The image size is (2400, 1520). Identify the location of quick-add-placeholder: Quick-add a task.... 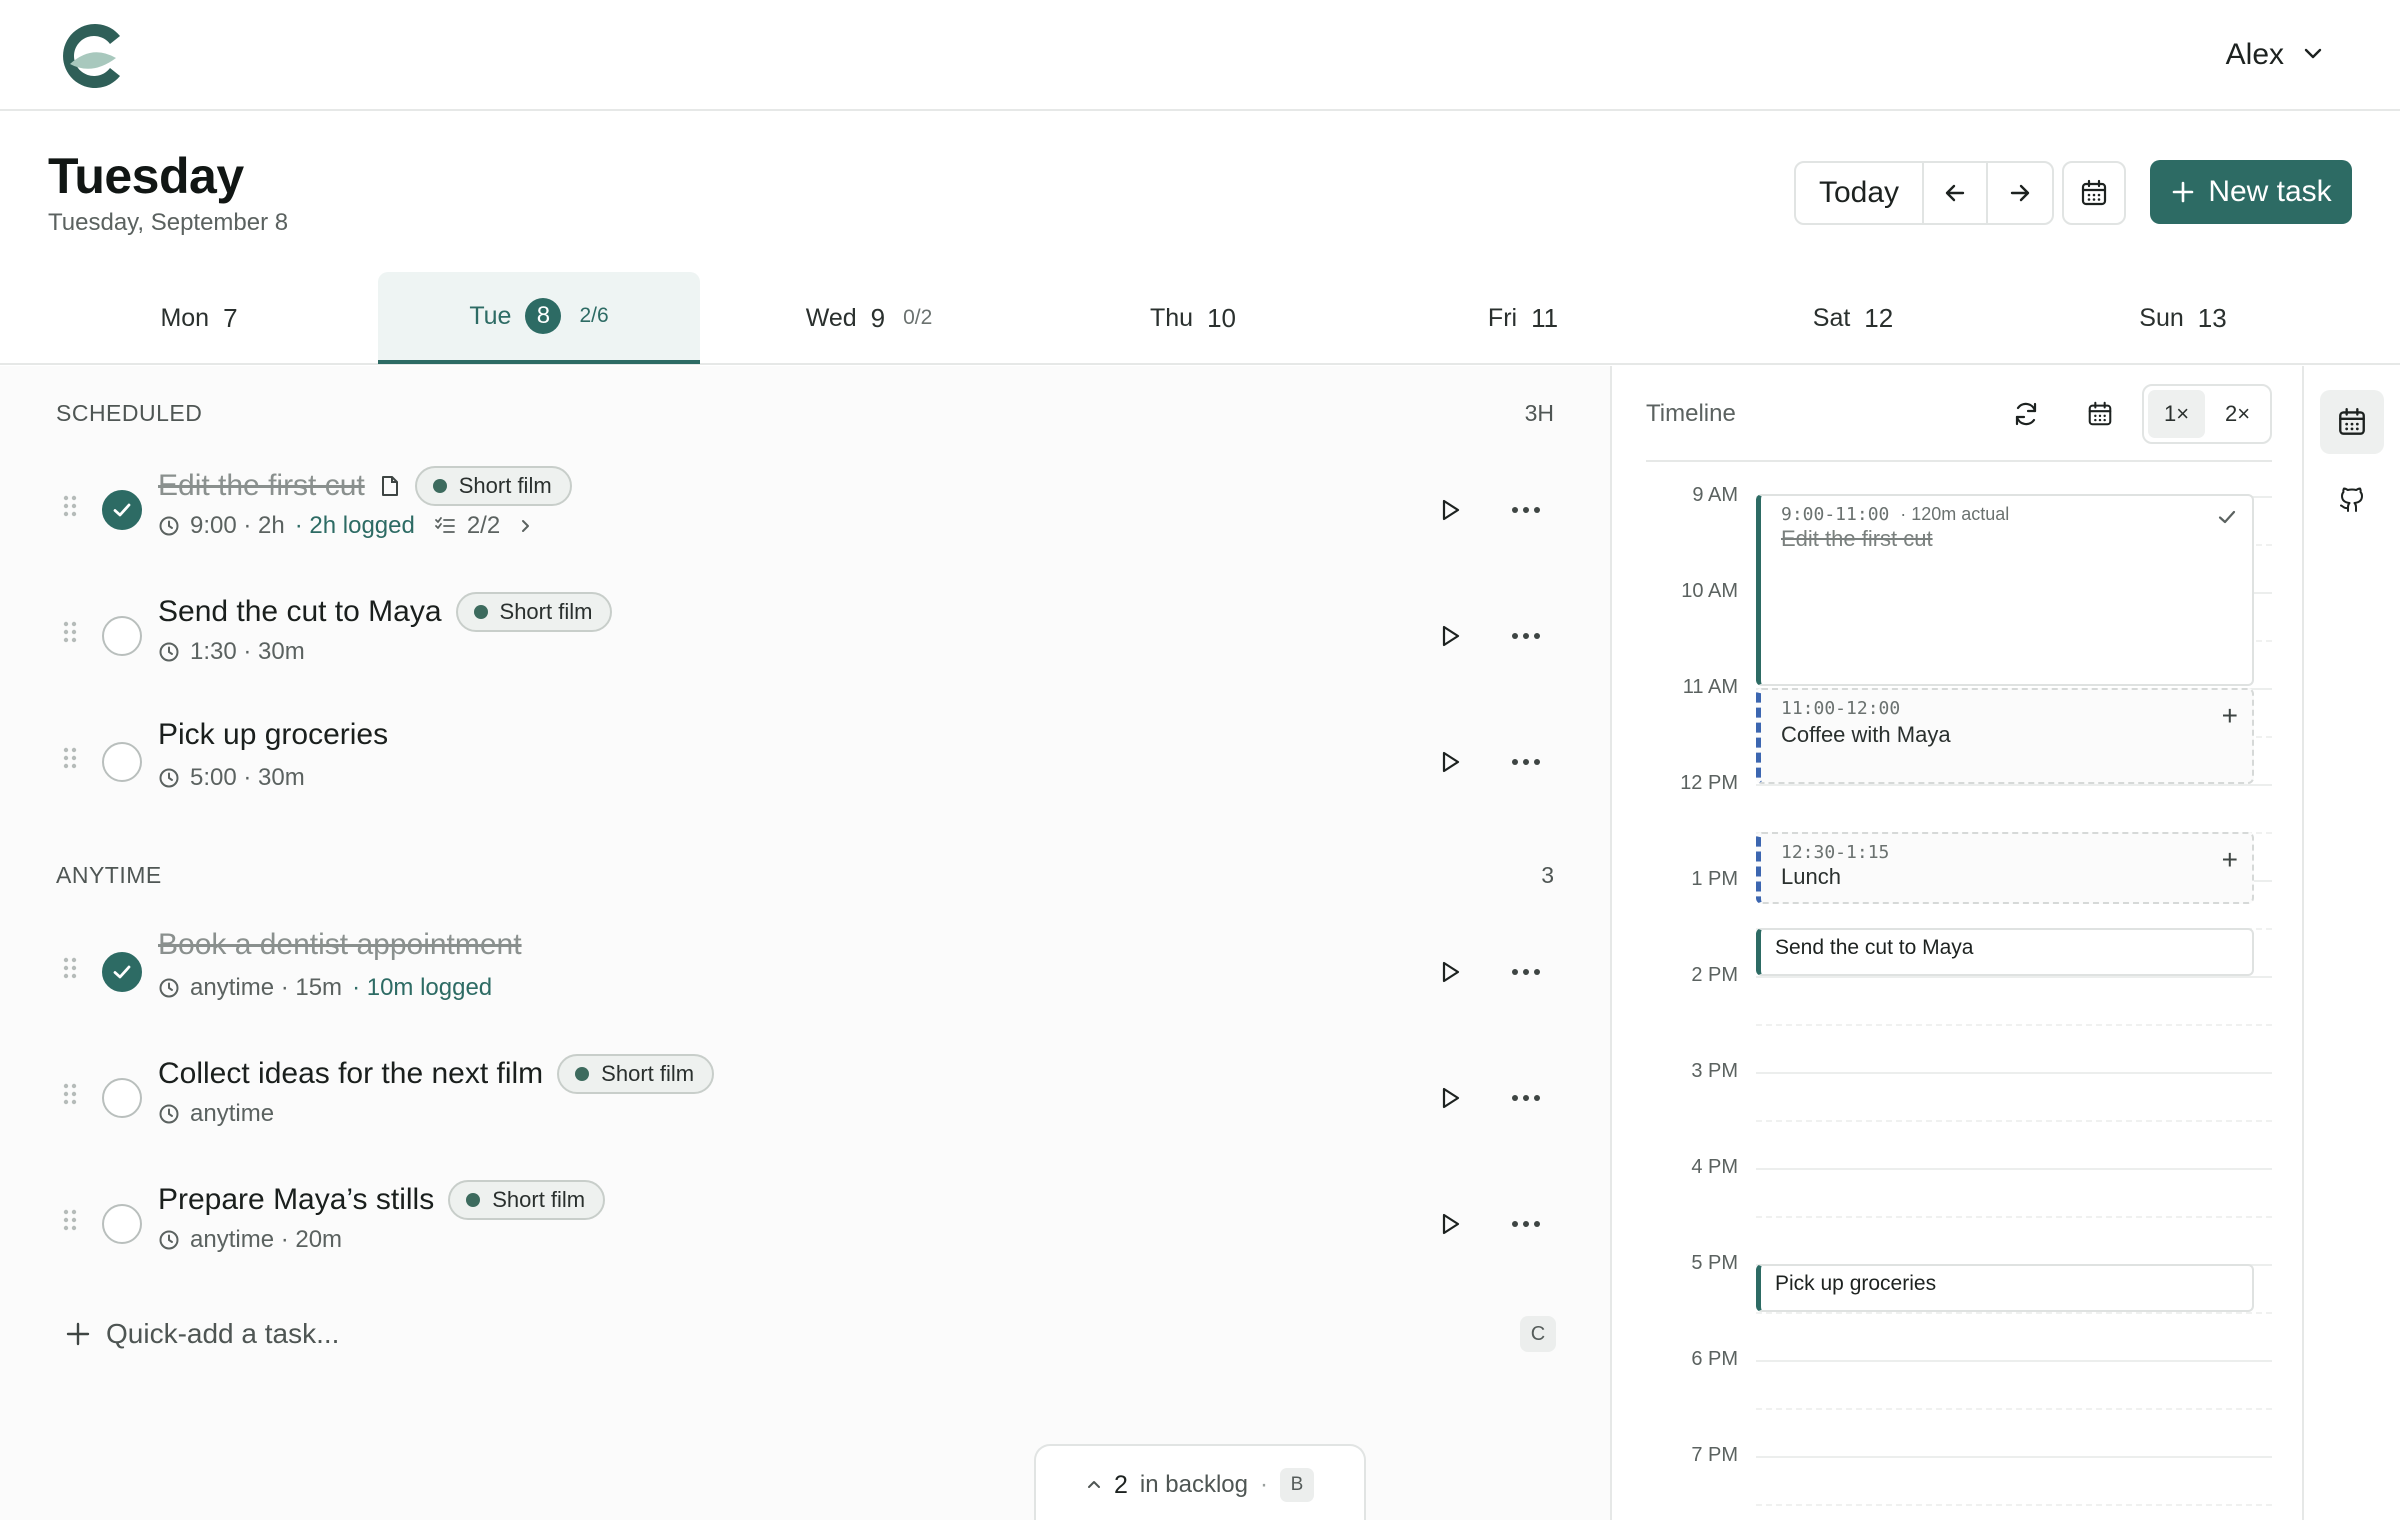
(223, 1333).